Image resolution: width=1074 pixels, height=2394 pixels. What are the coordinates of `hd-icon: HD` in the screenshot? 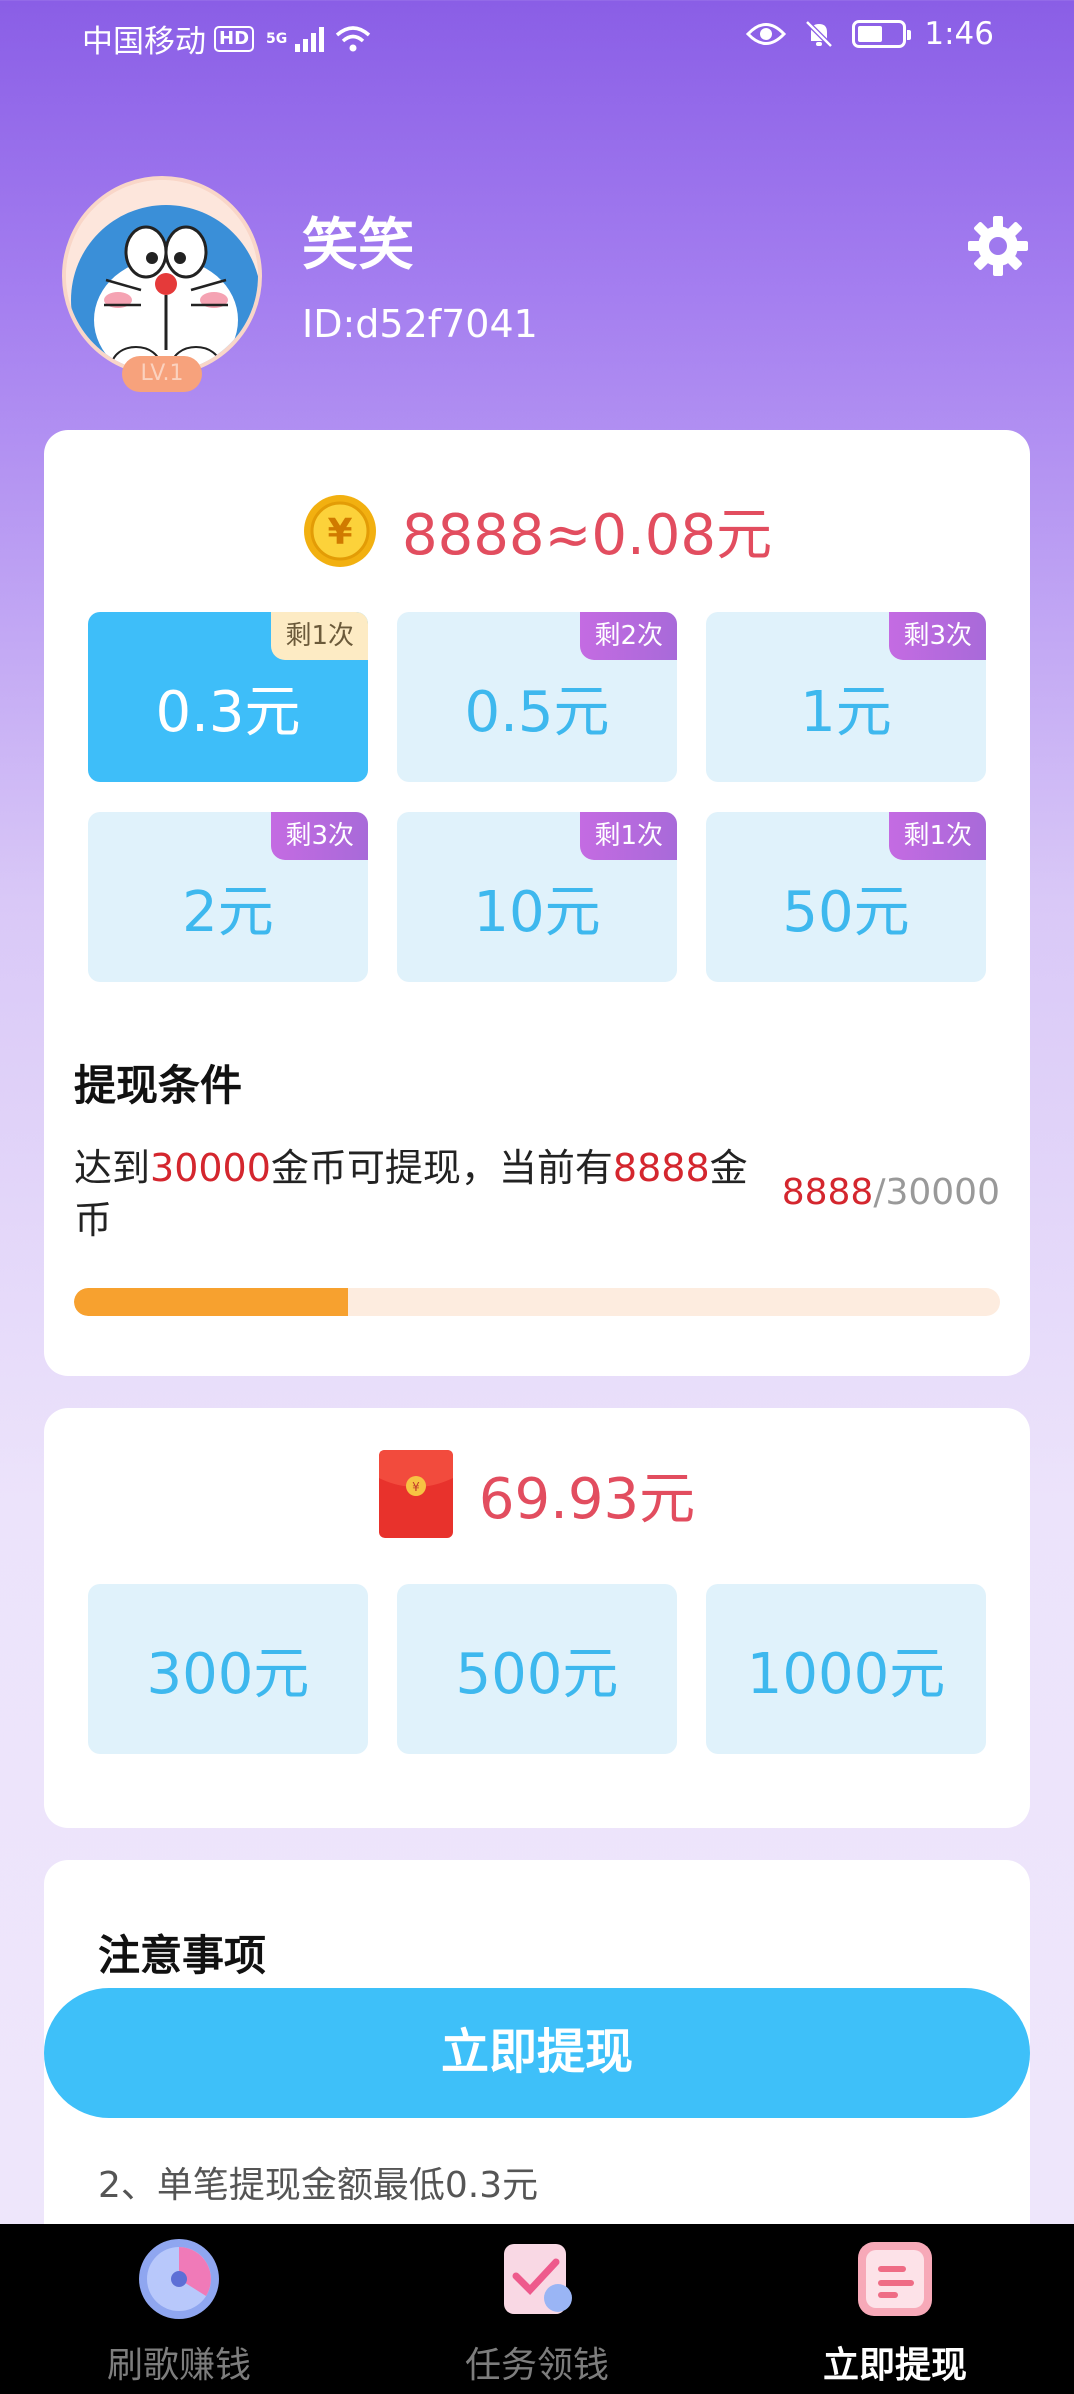 It's located at (234, 38).